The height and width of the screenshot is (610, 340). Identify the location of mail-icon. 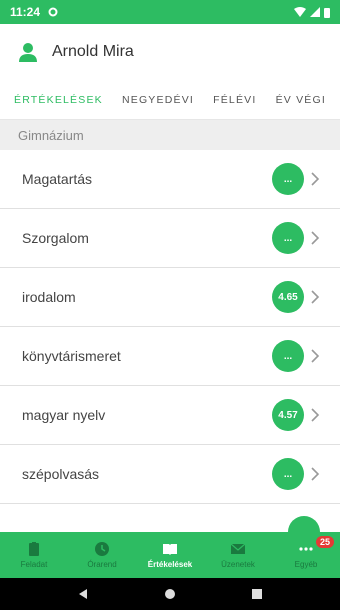
(238, 548).